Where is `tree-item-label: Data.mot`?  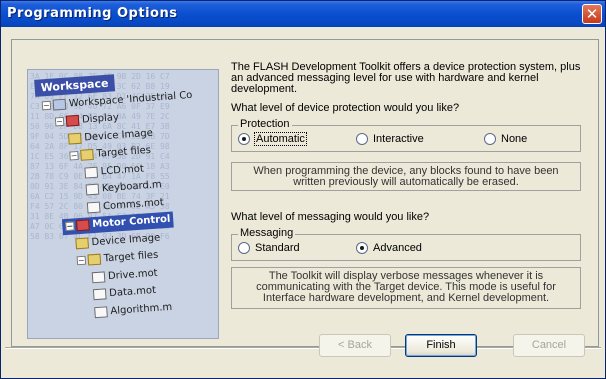 tree-item-label: Data.mot is located at coordinates (132, 292).